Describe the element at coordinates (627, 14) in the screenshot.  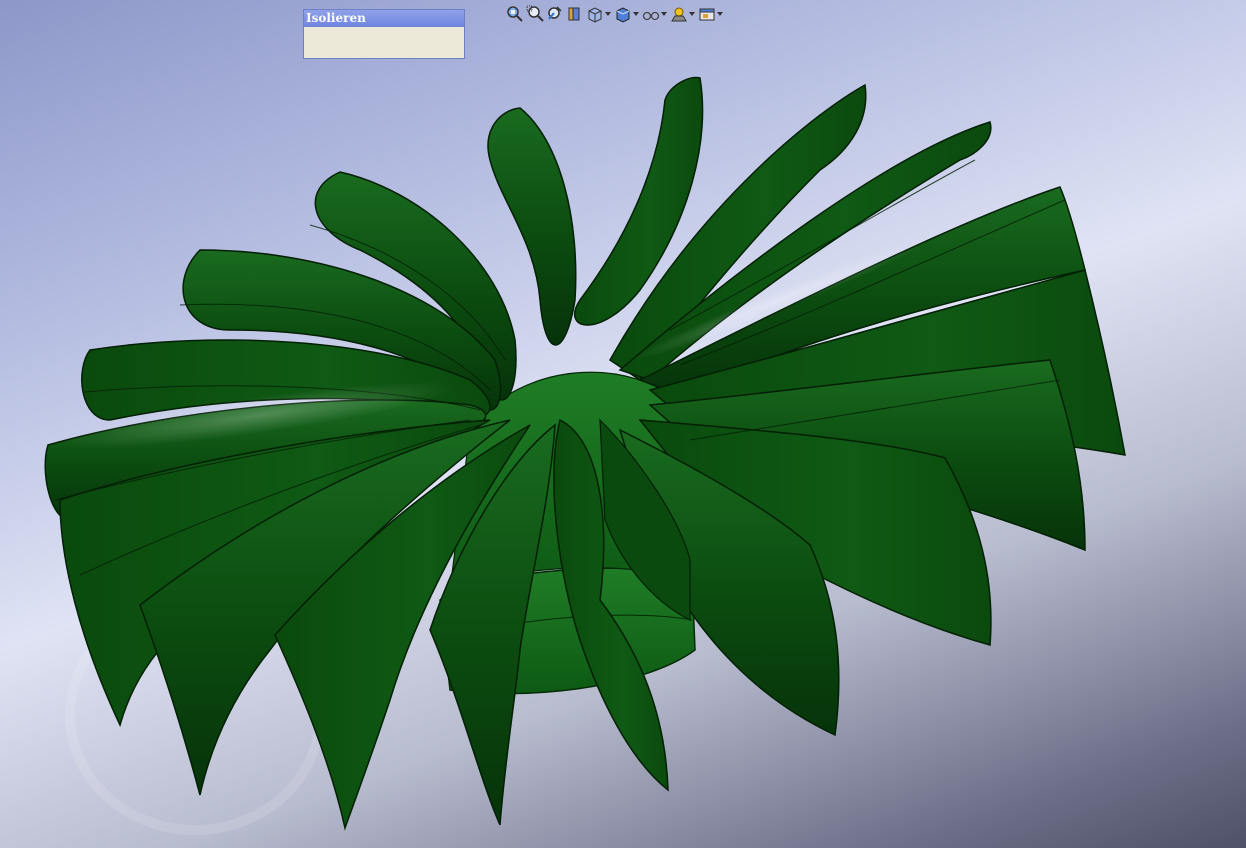
I see `display-style-icon` at that location.